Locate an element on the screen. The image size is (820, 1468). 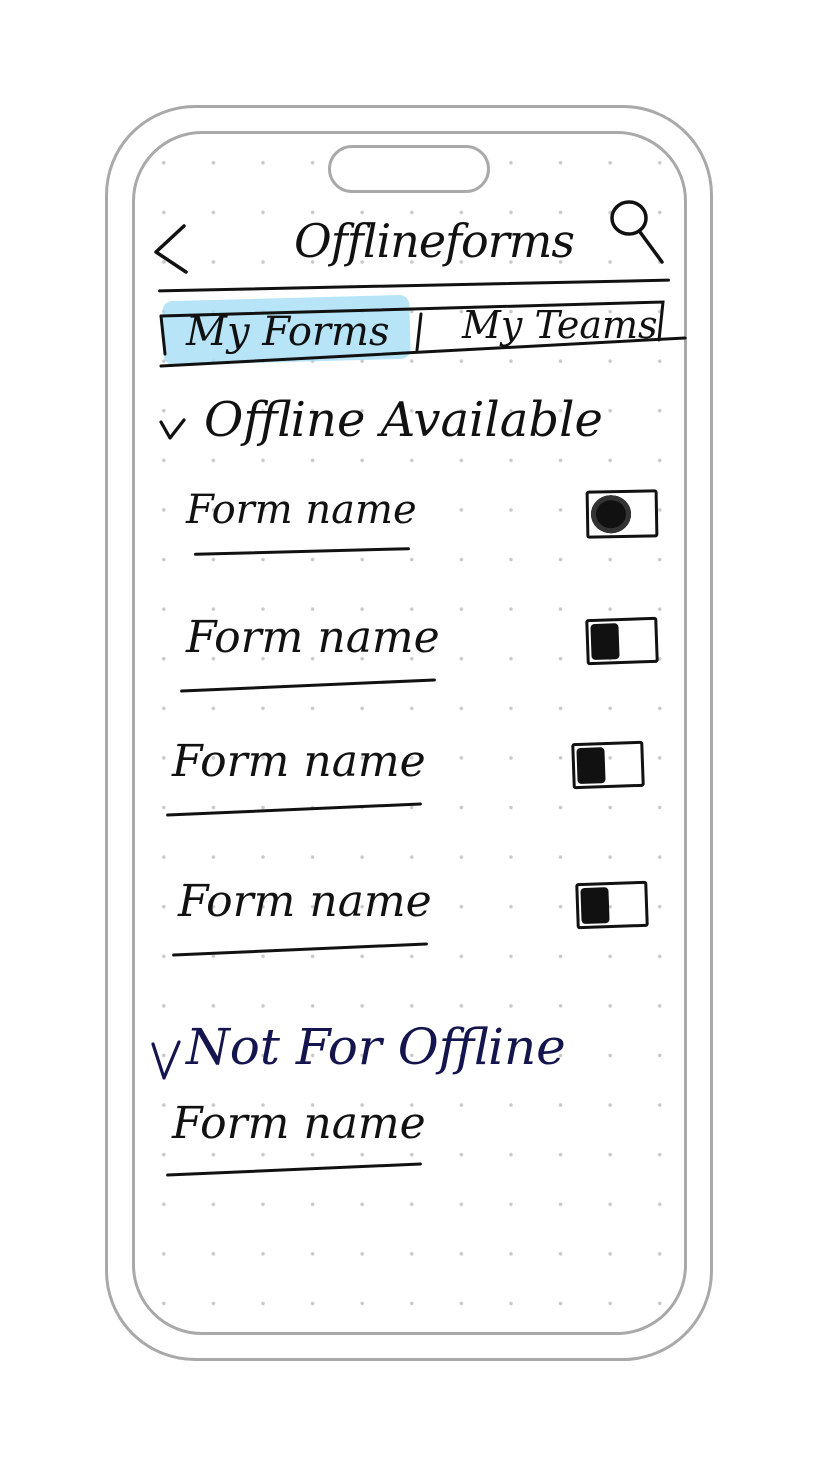
section-heading-offline-available: Offline Available is located at coordinates (403, 420).